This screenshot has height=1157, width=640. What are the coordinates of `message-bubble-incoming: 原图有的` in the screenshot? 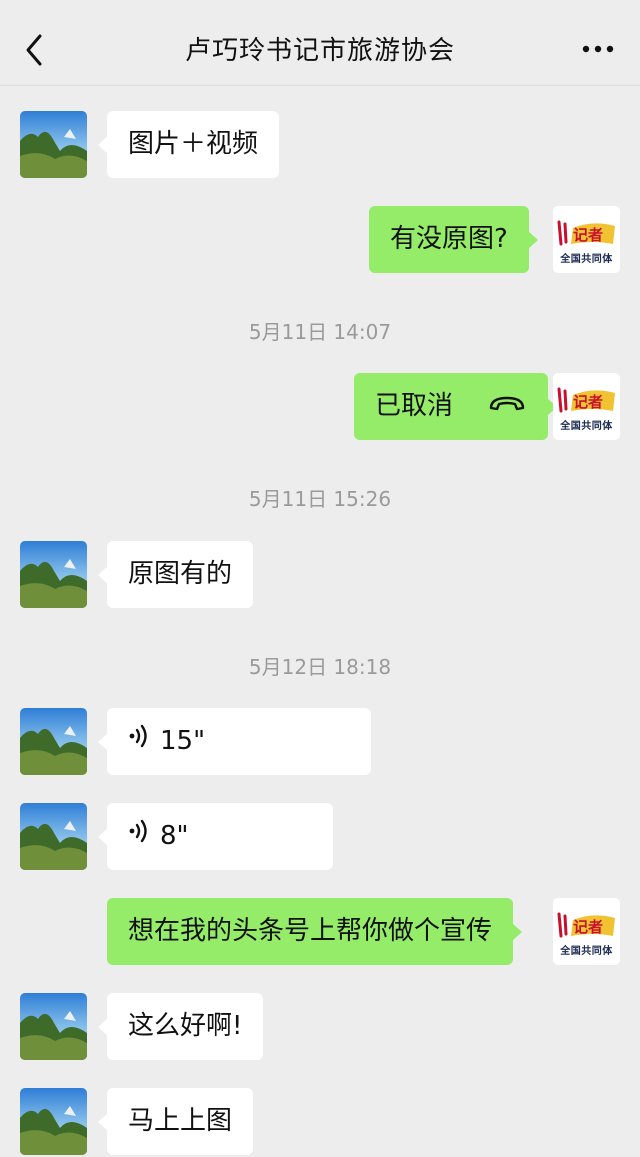 It's located at (175, 574).